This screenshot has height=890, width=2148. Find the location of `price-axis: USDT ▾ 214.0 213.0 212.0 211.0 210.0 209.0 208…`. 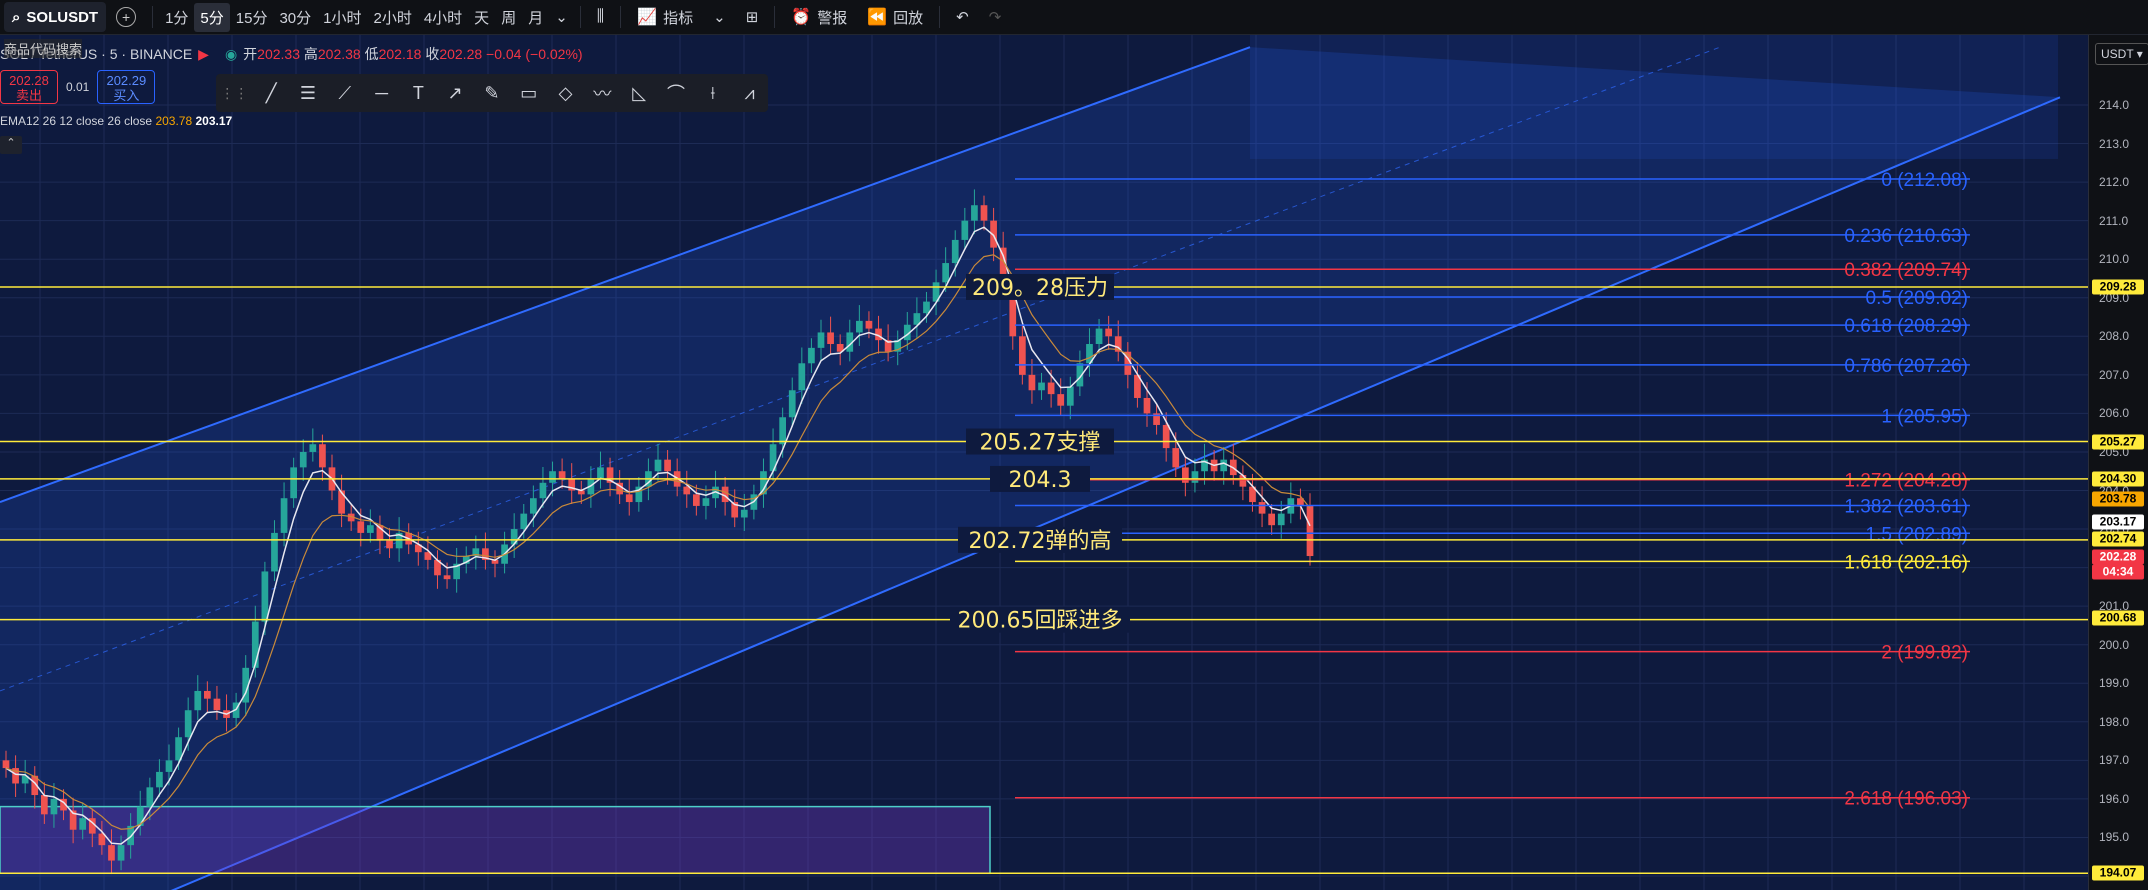

price-axis: USDT ▾ 214.0 213.0 212.0 211.0 210.0 209.0 208… is located at coordinates (2118, 462).